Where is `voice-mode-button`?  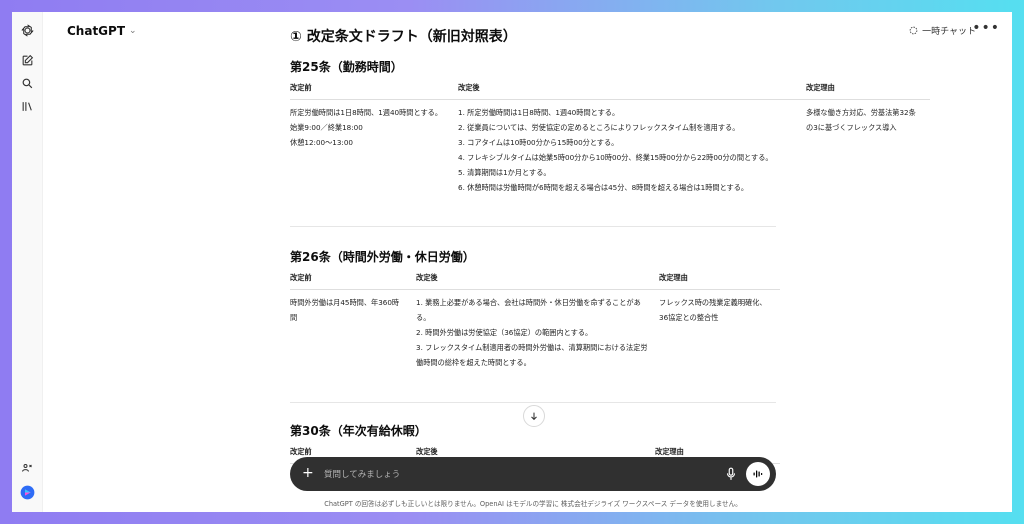
voice-mode-button is located at coordinates (758, 474).